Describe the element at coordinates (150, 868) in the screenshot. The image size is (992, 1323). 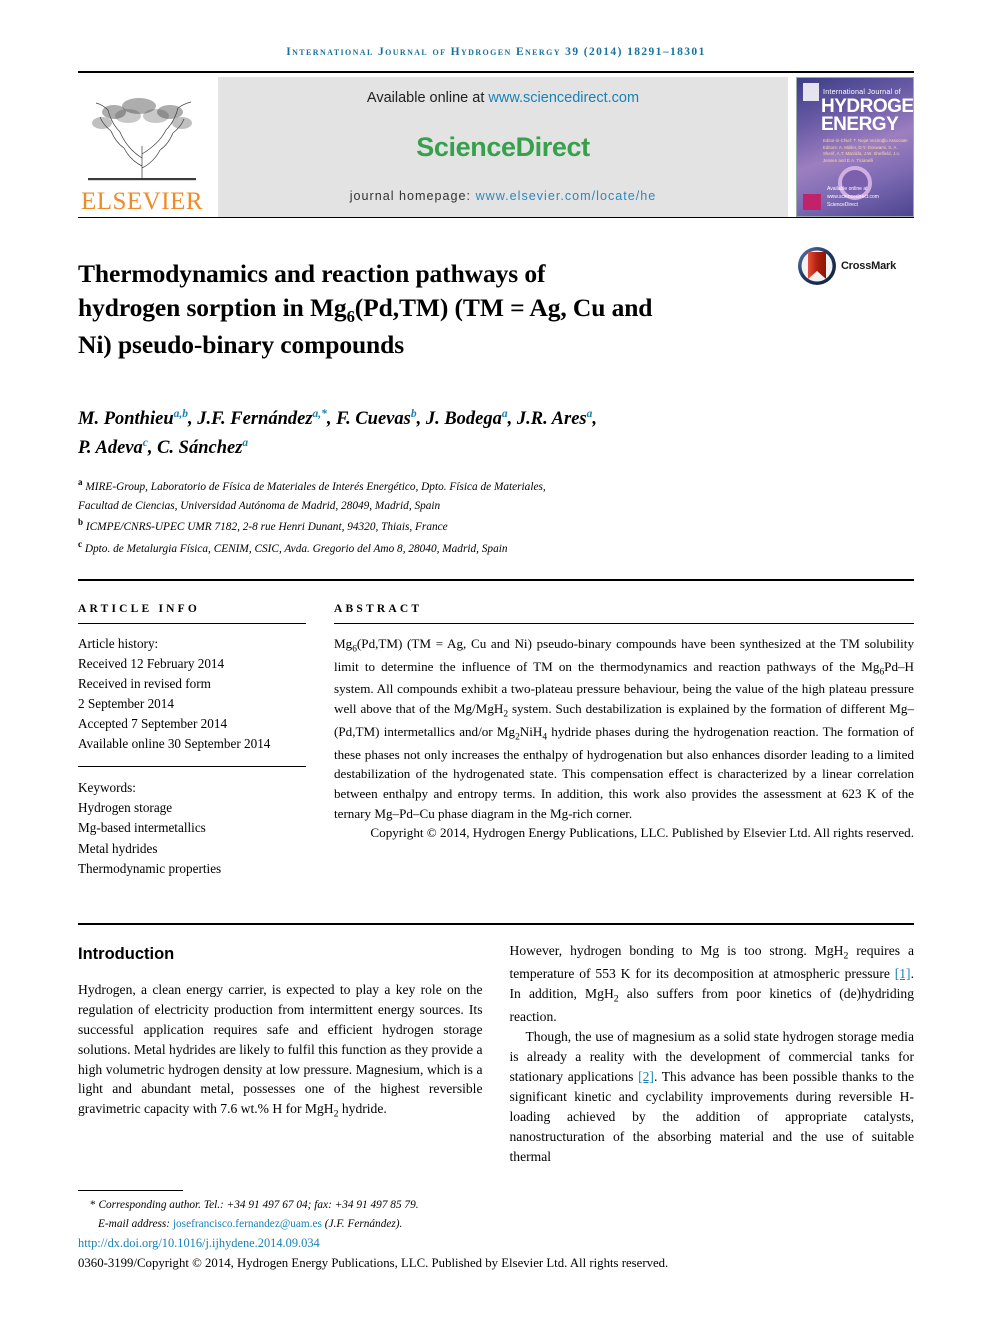
I see `keyword-item: Thermodynamic properties` at that location.